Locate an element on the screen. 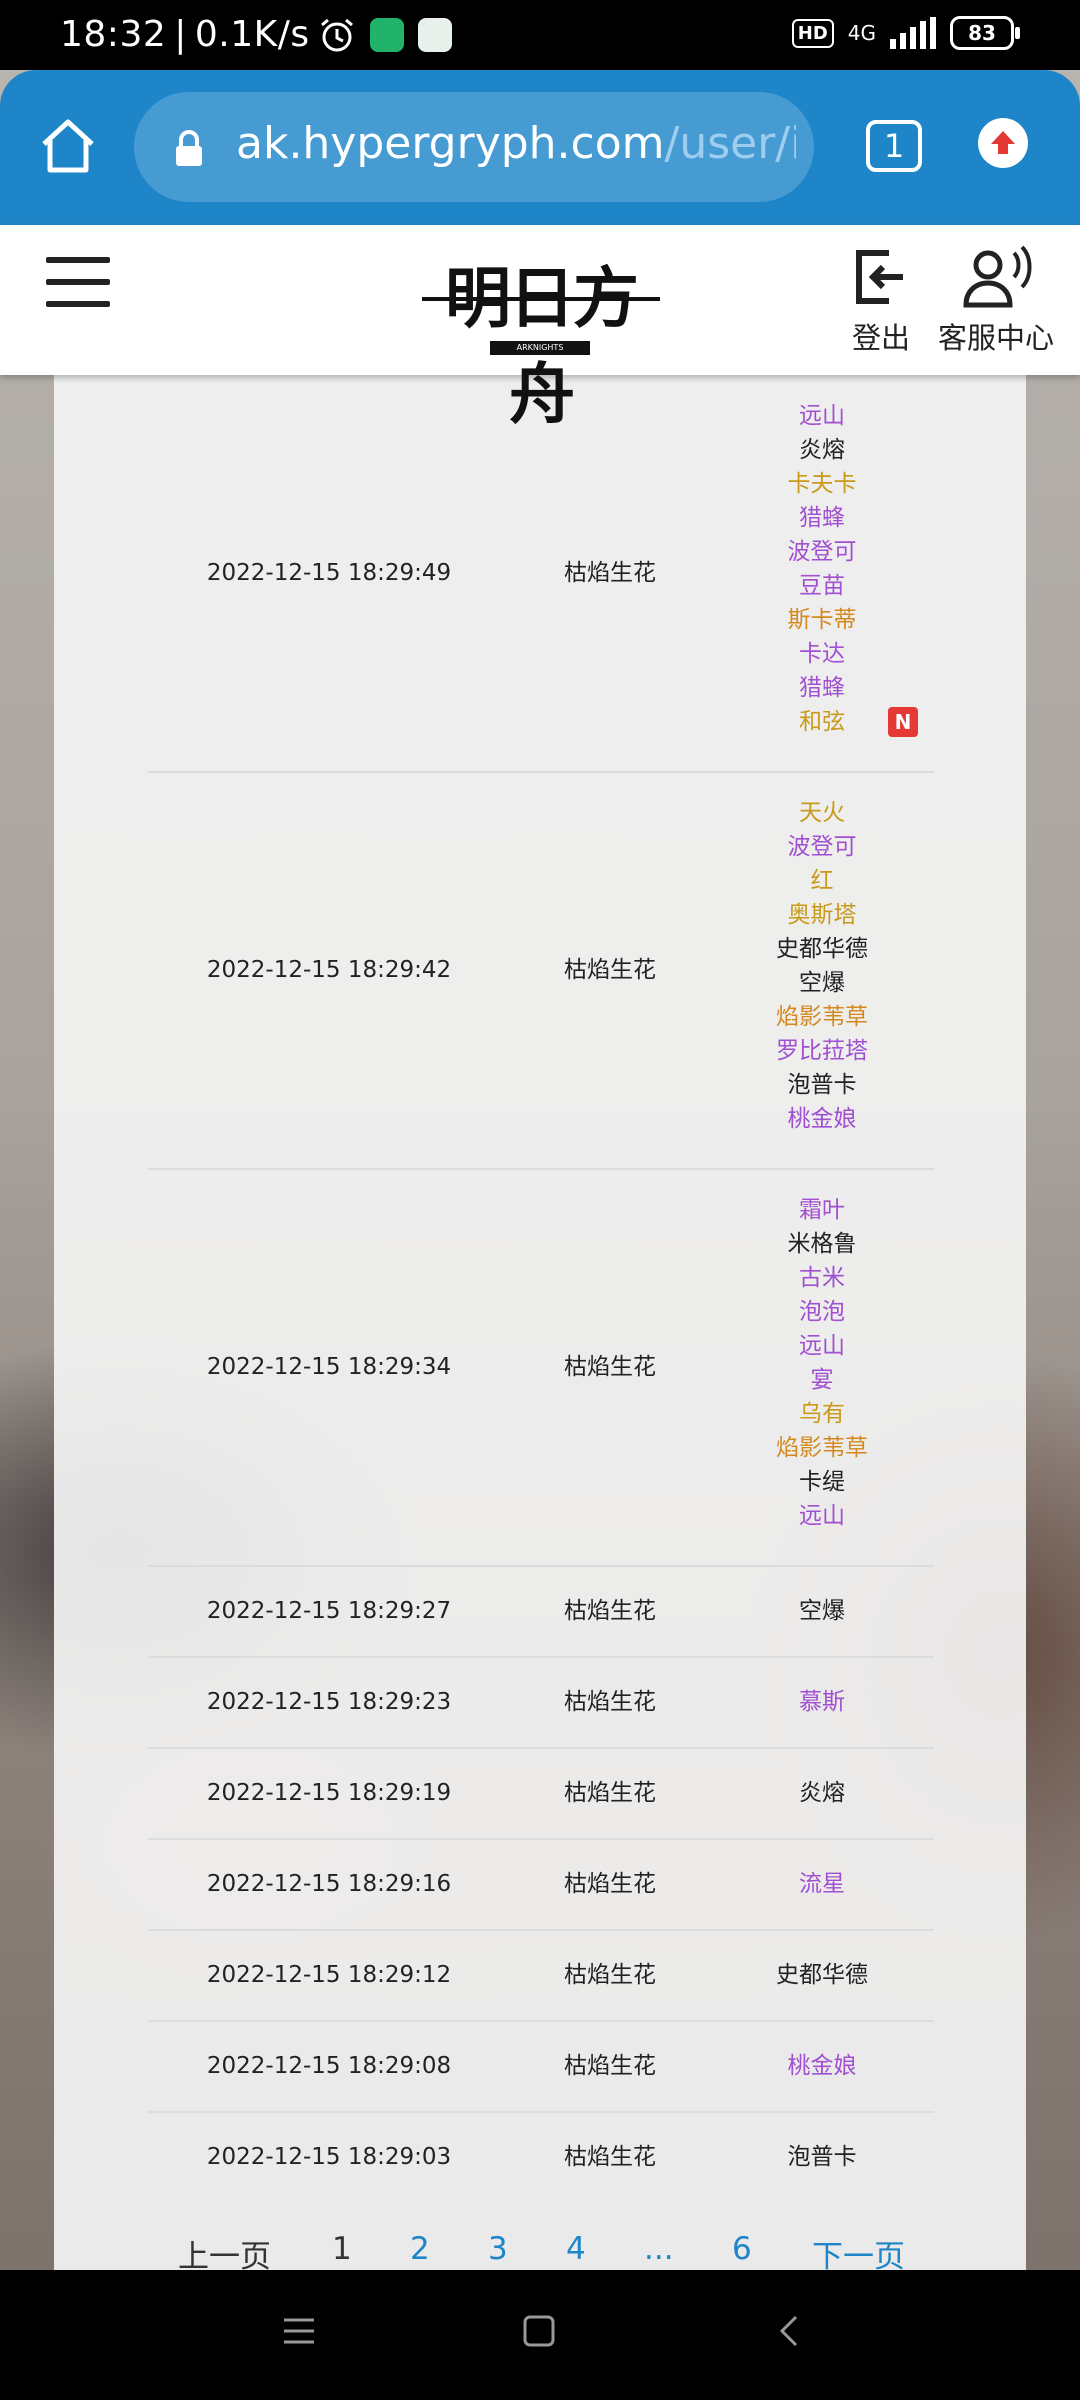 Image resolution: width=1080 pixels, height=2400 pixels. customer-service-button: 客服中心 is located at coordinates (996, 301).